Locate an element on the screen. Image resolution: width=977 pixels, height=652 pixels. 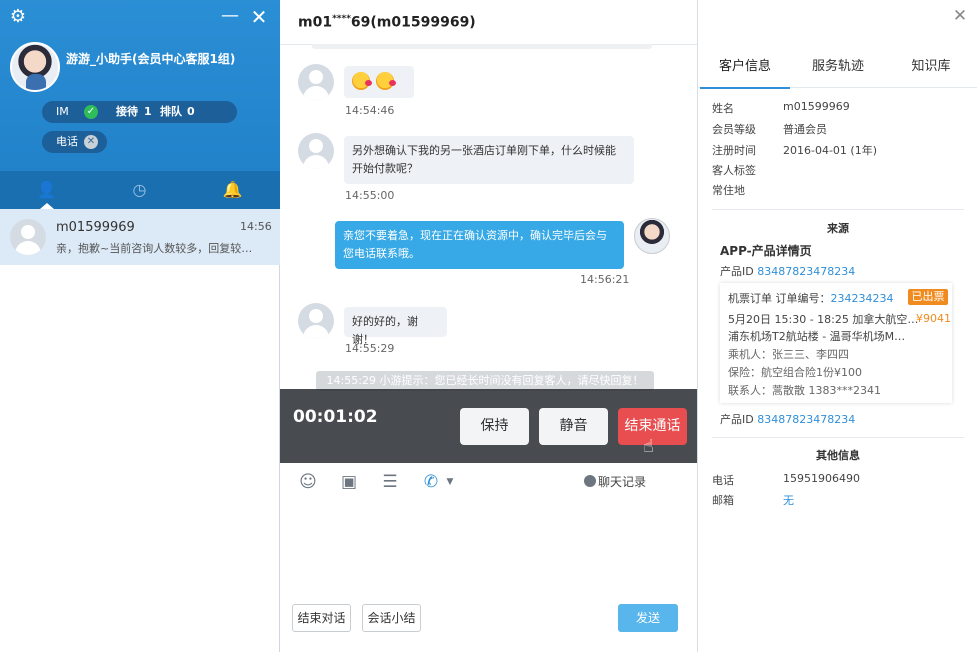
bell-icon: 🔔 is located at coordinates (232, 190).